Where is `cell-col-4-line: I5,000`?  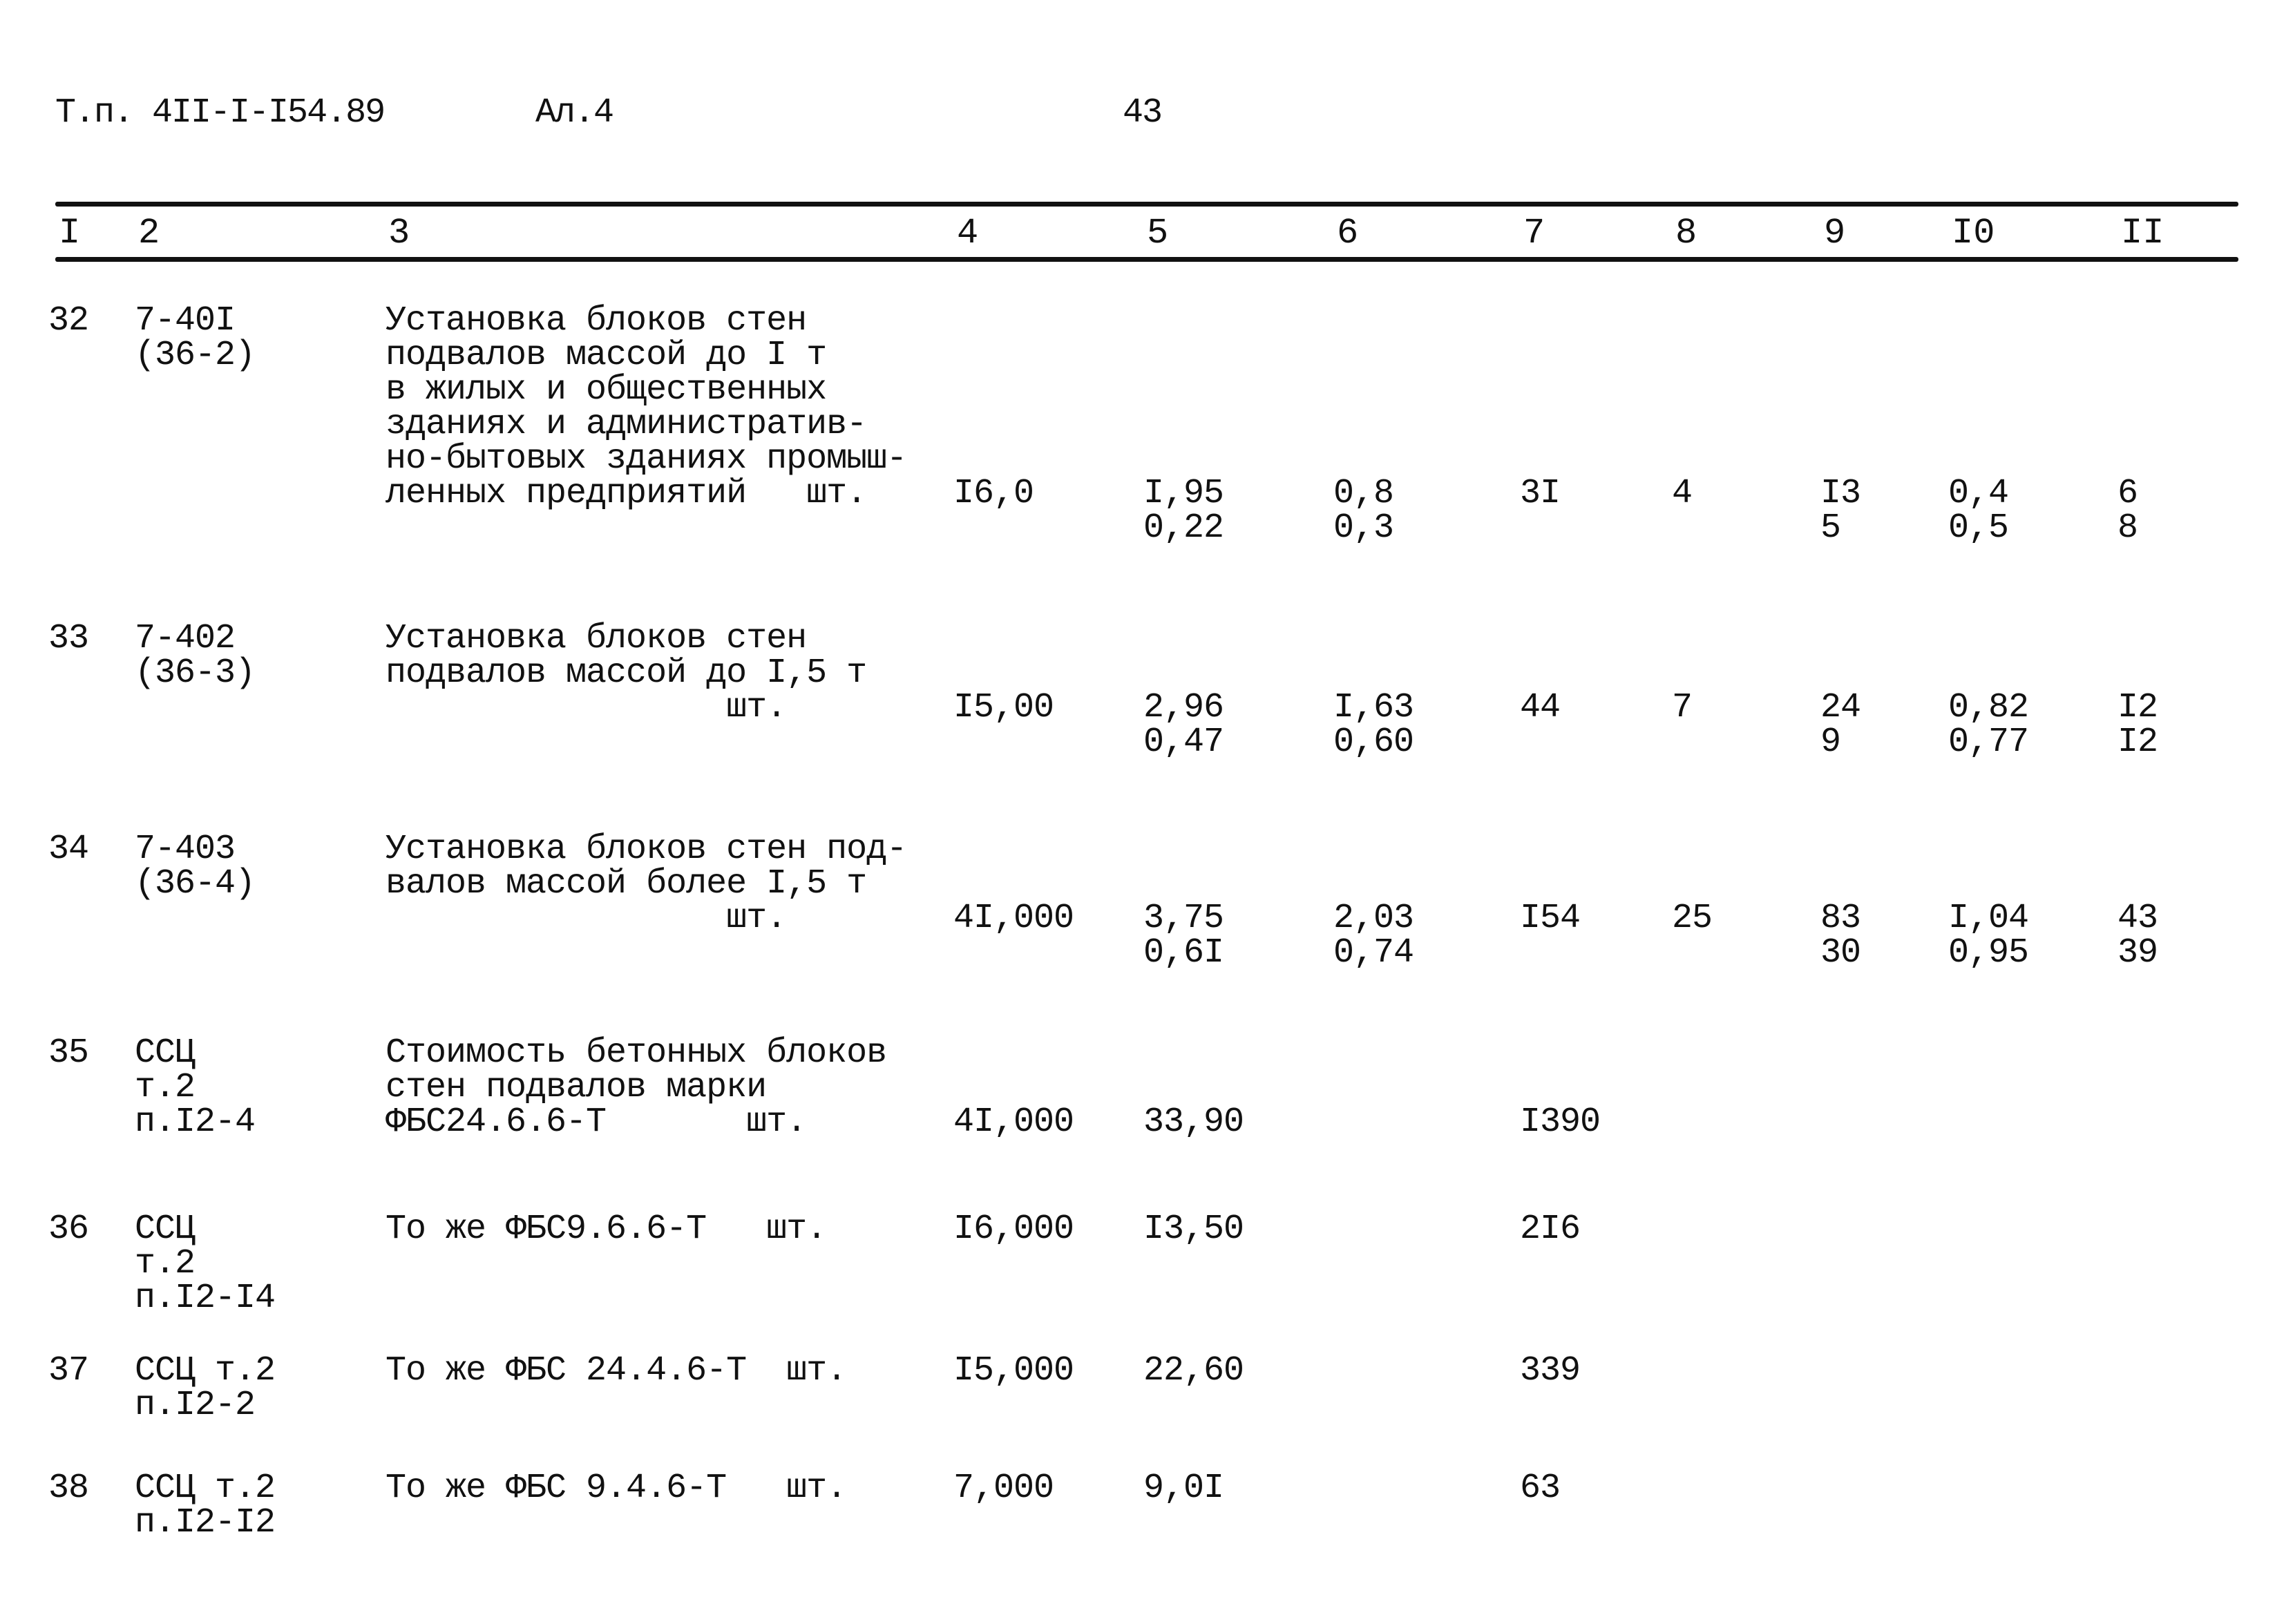
cell-col-4-line: I5,000 is located at coordinates (1013, 1371).